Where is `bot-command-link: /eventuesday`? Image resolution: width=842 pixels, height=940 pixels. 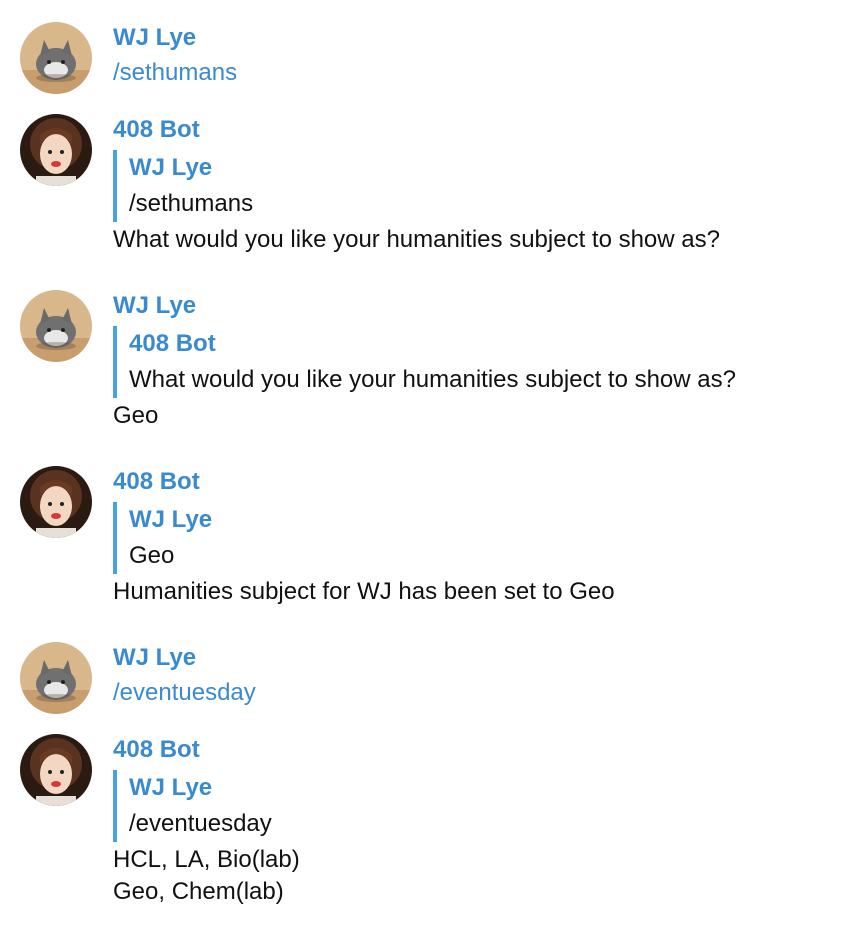 bot-command-link: /eventuesday is located at coordinates (472, 693).